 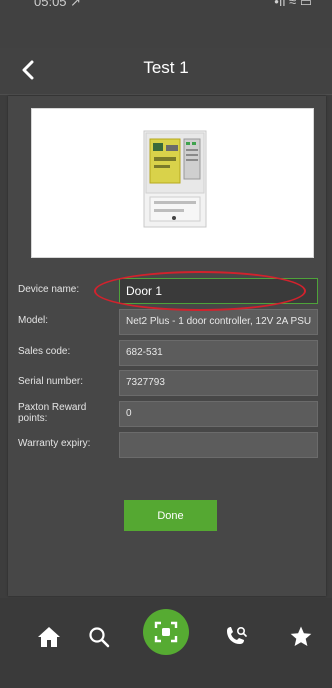 I want to click on serial-number-field: 7327793, so click(x=218, y=383).